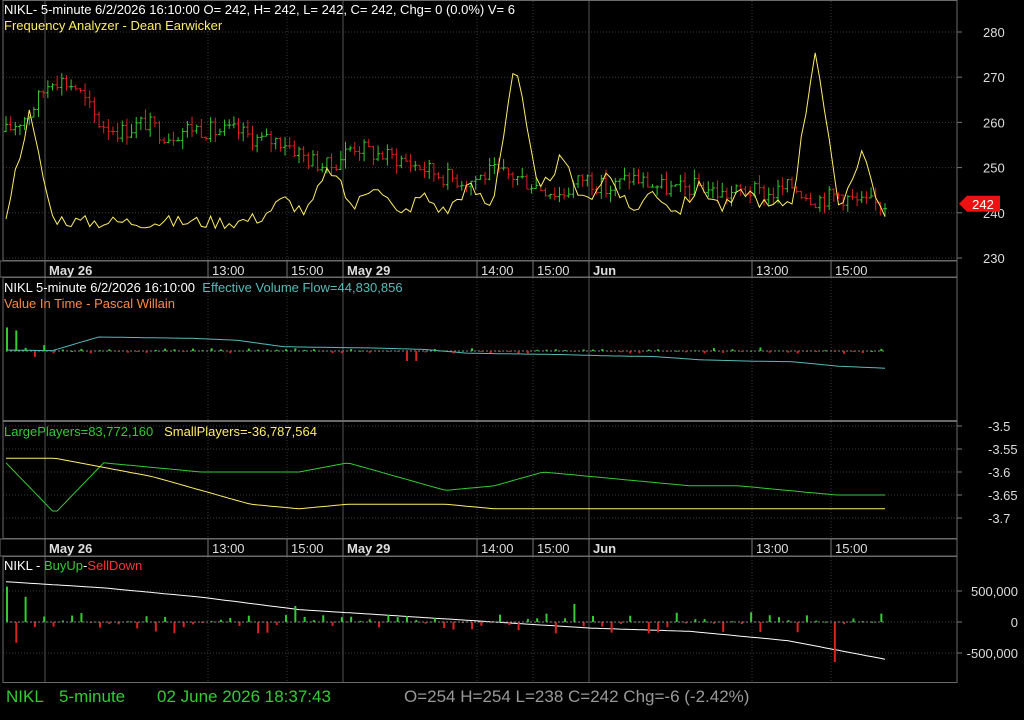  Describe the element at coordinates (999, 518) in the screenshot. I see `players-axis-label-4: -3.7` at that location.